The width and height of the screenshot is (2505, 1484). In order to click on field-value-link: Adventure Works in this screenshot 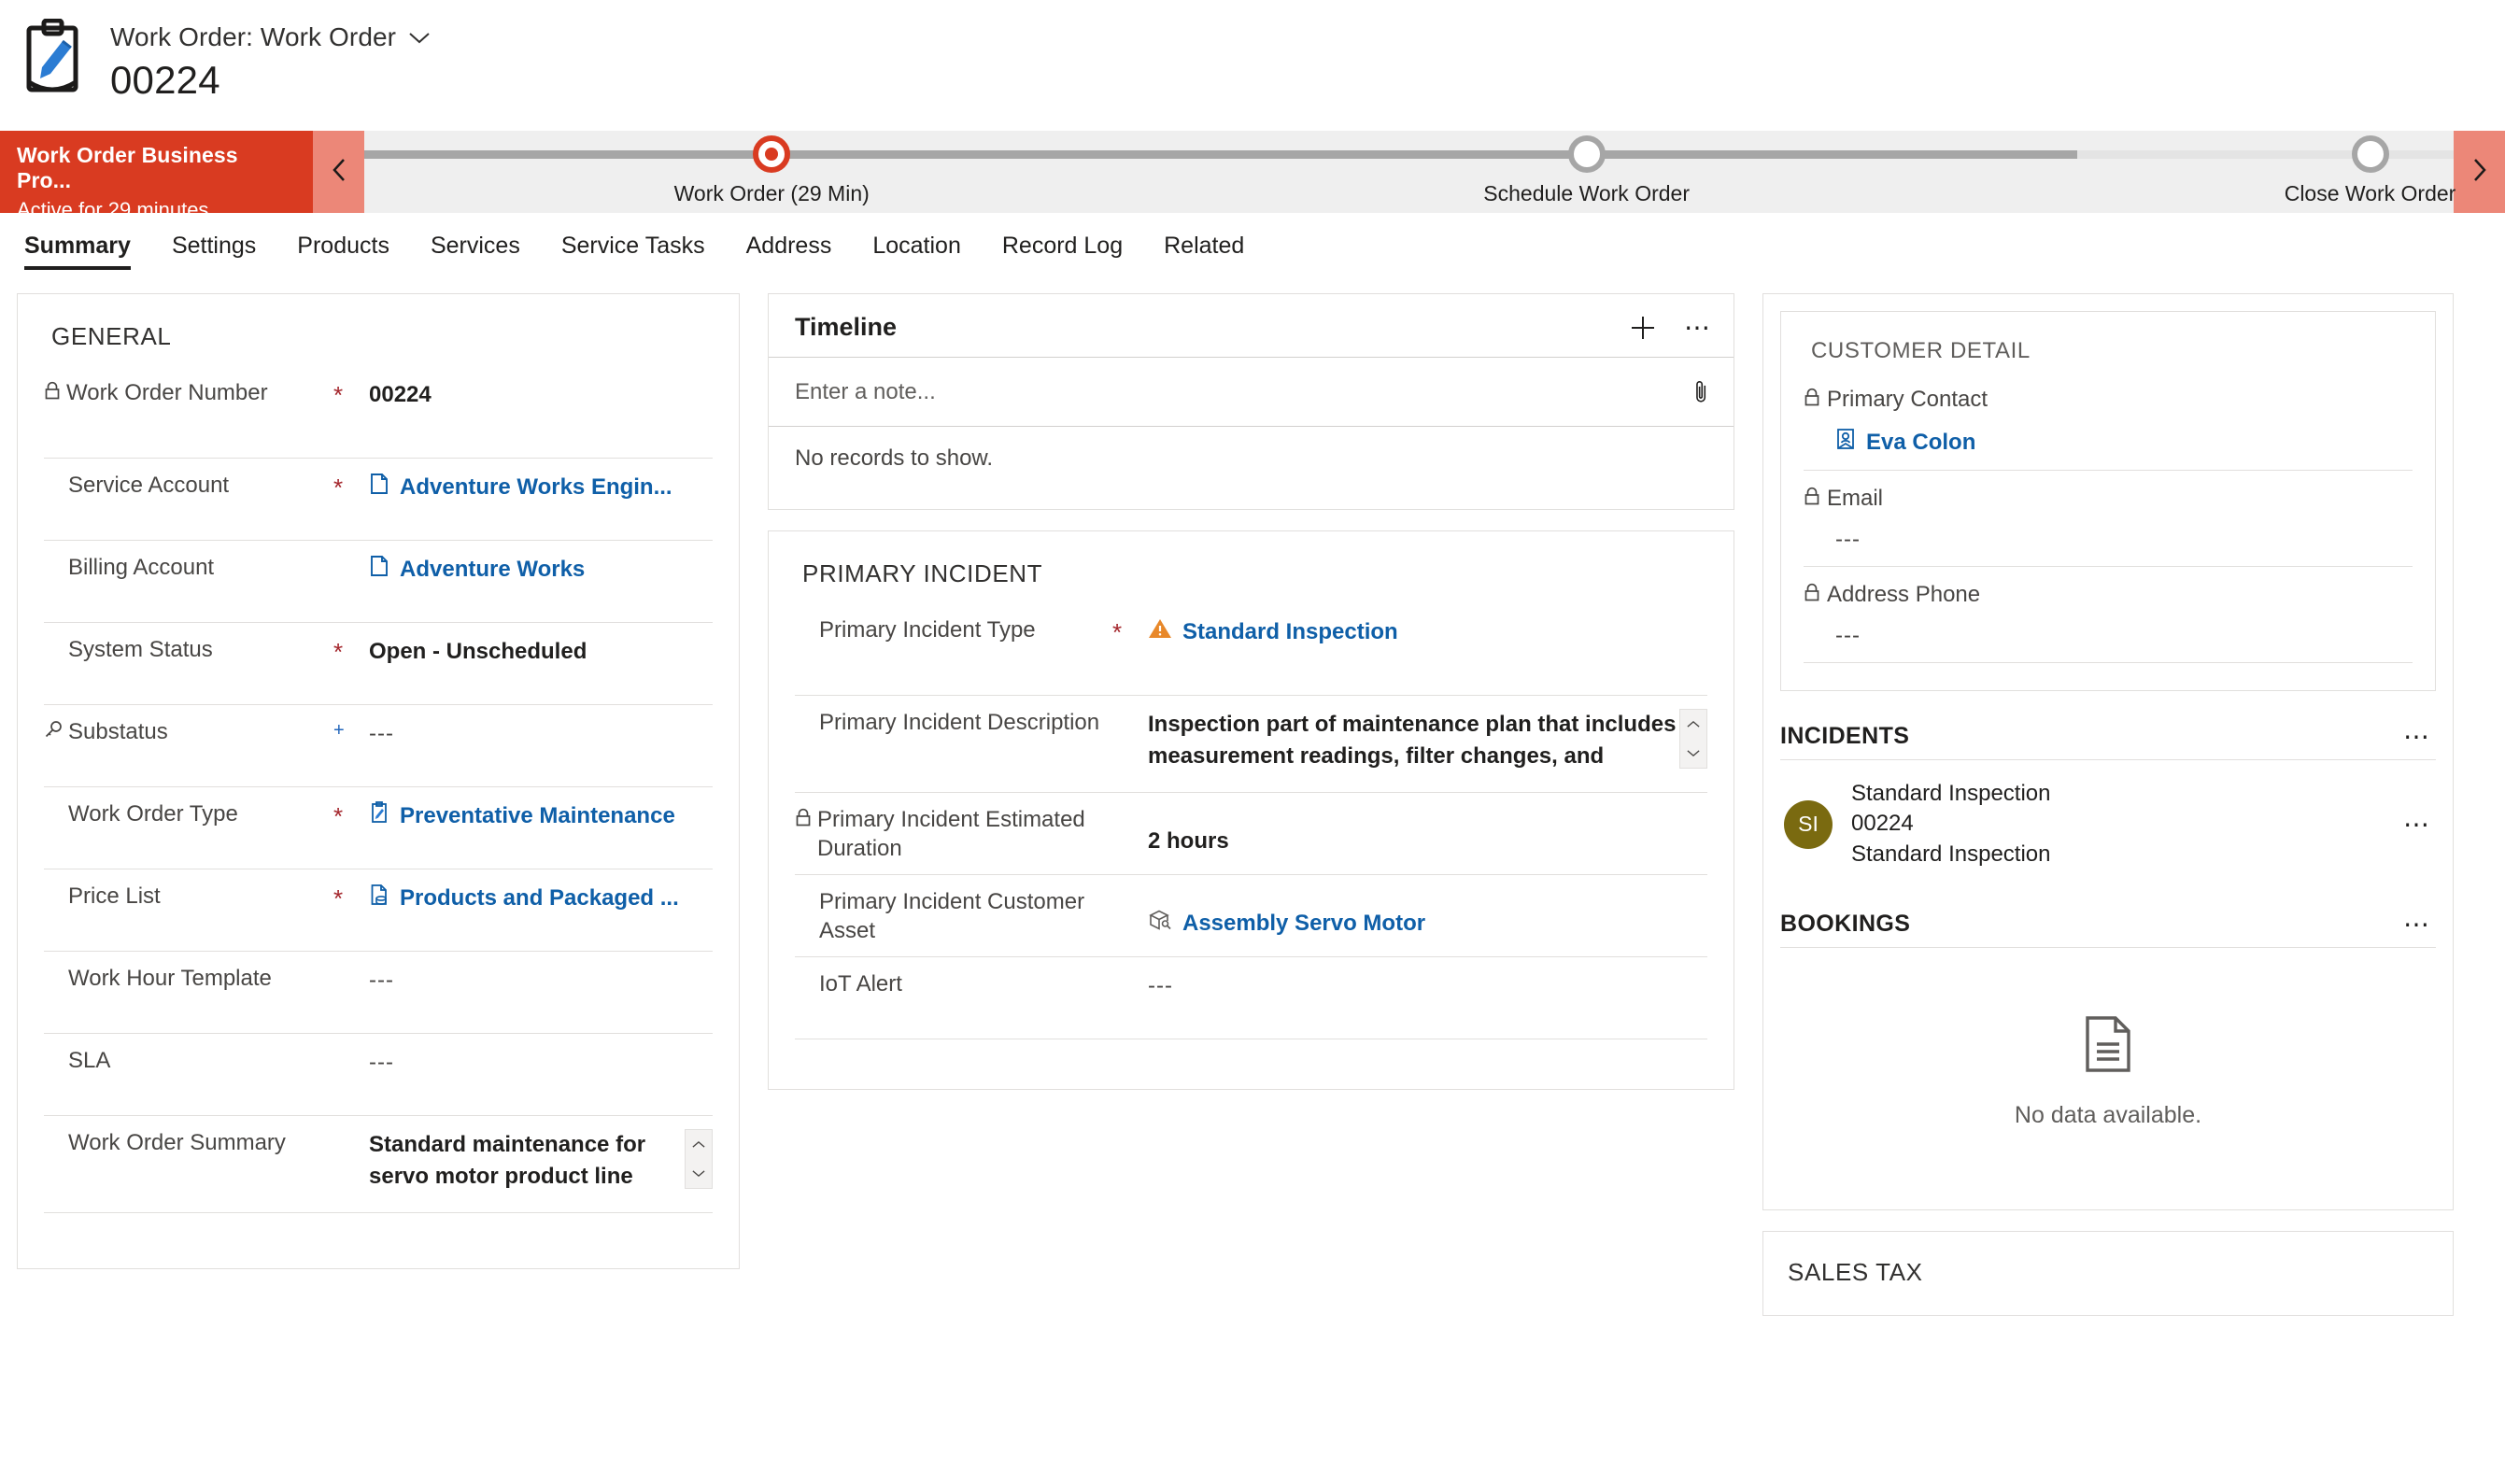, I will do `click(493, 569)`.